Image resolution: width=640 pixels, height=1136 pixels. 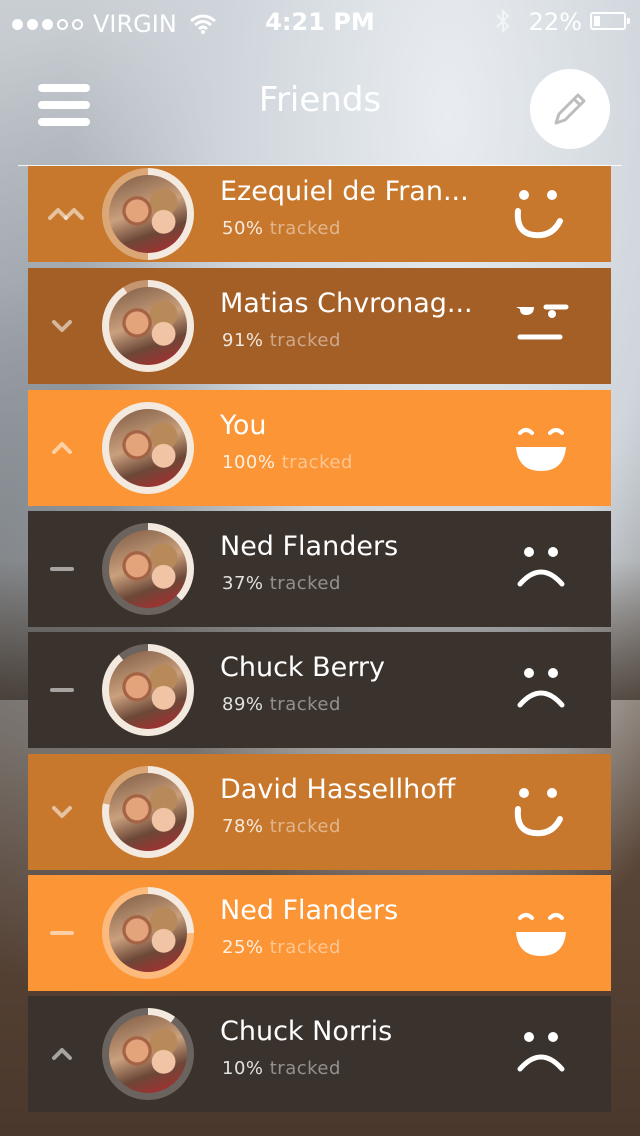 I want to click on tracked-status: 25% tracked, so click(x=281, y=947).